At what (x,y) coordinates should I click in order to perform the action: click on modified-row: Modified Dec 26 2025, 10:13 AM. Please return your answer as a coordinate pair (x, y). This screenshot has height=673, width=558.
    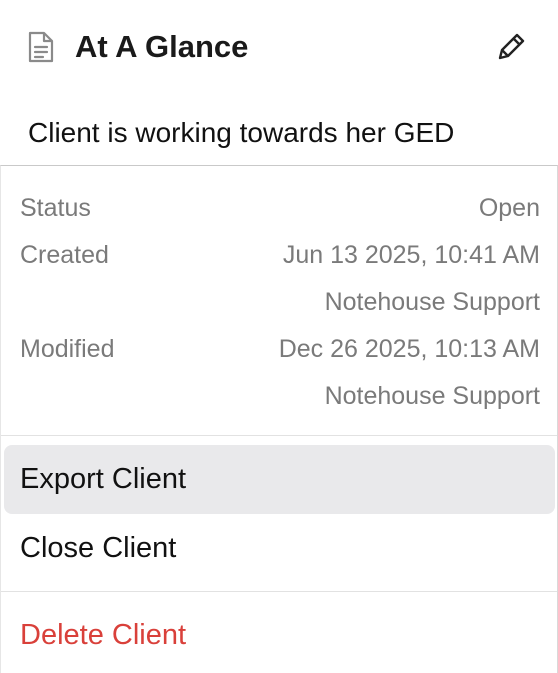
    Looking at the image, I should click on (280, 349).